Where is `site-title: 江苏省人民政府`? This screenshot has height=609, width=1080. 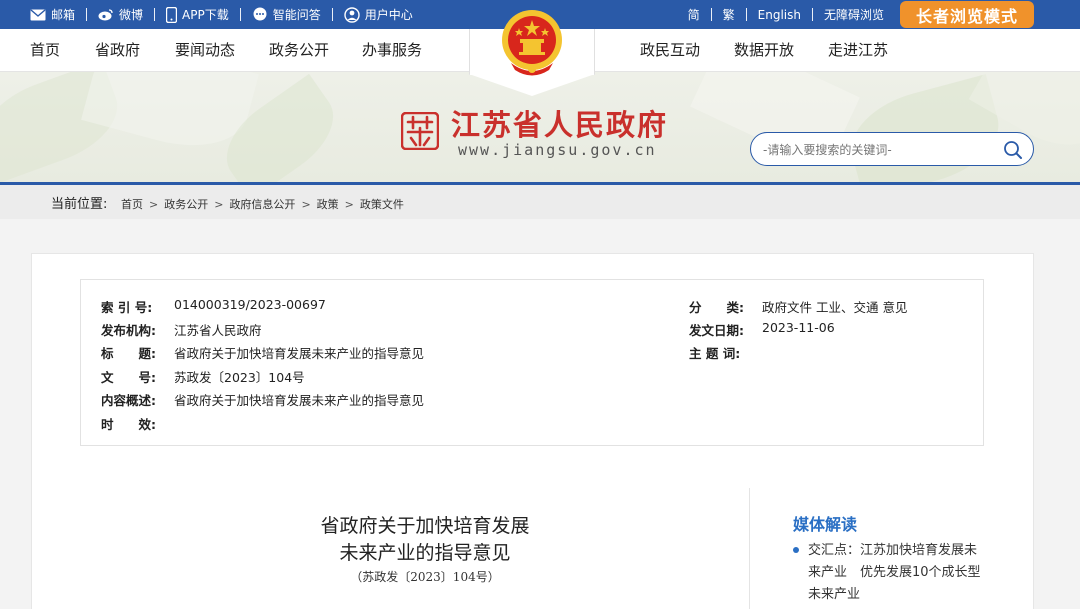 site-title: 江苏省人民政府 is located at coordinates (559, 123).